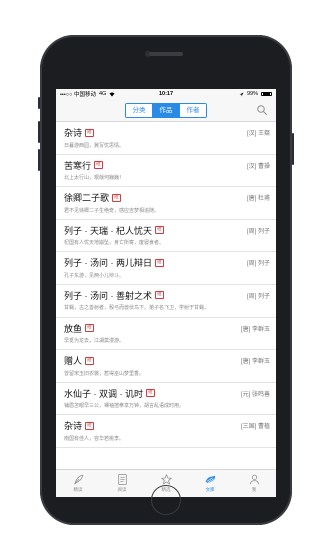 The width and height of the screenshot is (330, 550). Describe the element at coordinates (253, 94) in the screenshot. I see `battery-percent: 99%` at that location.